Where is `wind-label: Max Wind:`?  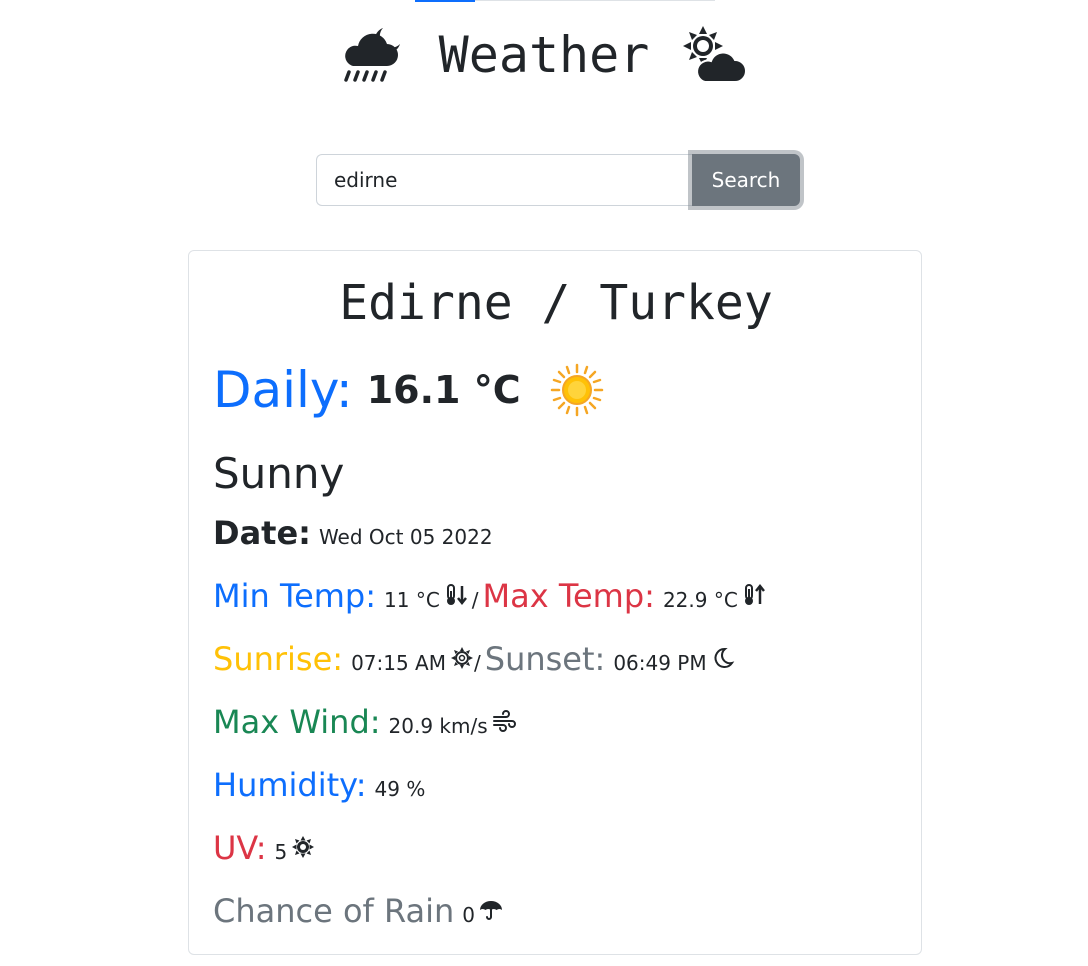 wind-label: Max Wind: is located at coordinates (297, 722).